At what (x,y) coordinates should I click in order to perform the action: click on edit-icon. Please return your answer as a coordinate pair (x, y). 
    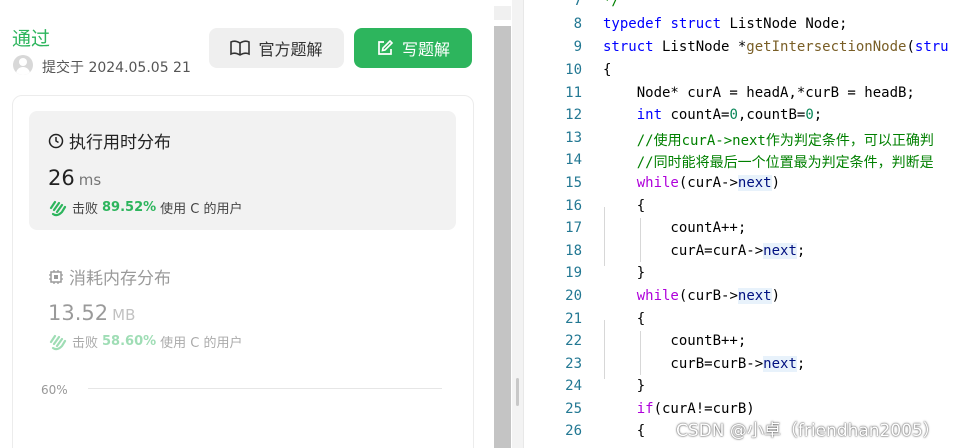
    Looking at the image, I should click on (386, 47).